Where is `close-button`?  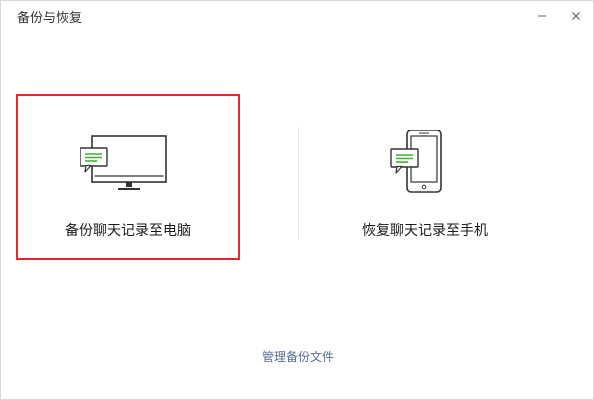 close-button is located at coordinates (576, 16).